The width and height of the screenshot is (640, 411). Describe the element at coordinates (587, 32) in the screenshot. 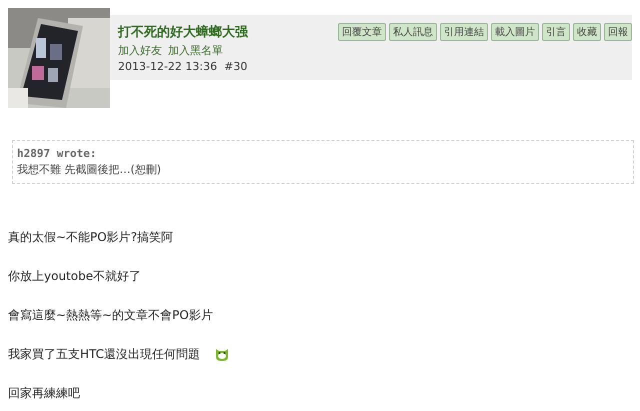

I see `action-button: 收藏` at that location.